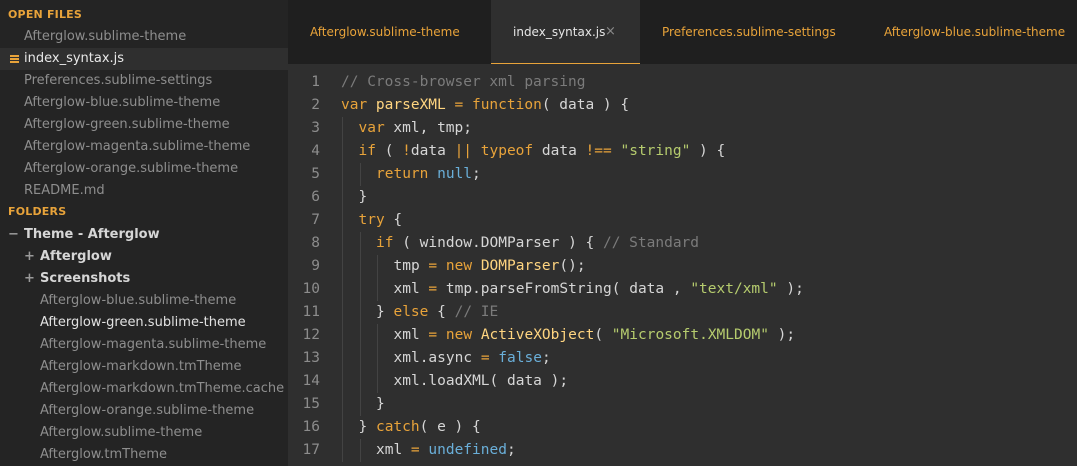 The image size is (1077, 466). I want to click on code-text: }, so click(380, 404).